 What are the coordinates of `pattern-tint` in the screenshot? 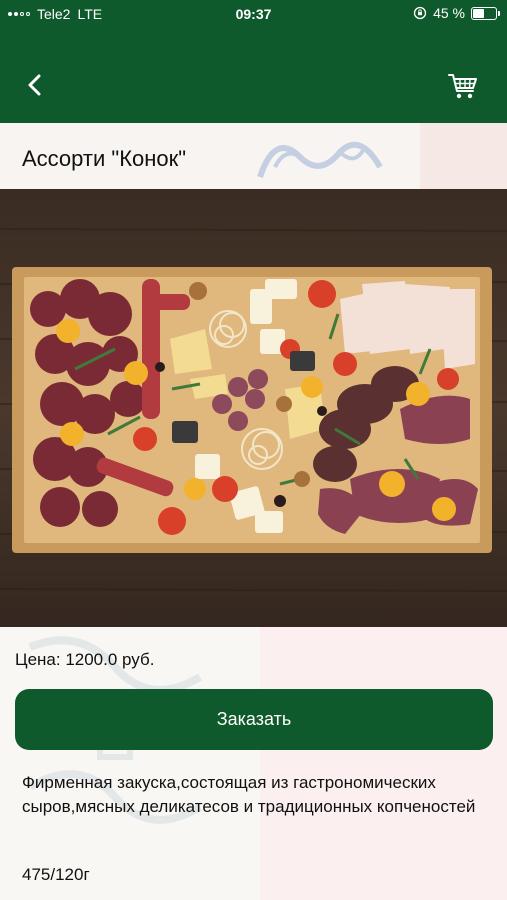 It's located at (463, 156).